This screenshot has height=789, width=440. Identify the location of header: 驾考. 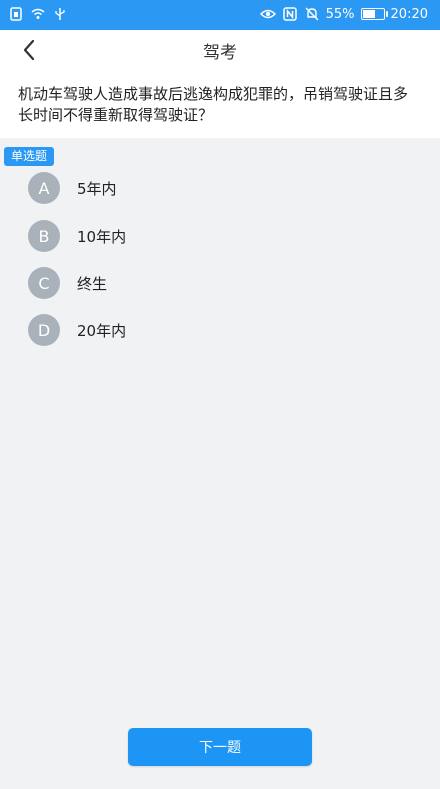
(220, 50).